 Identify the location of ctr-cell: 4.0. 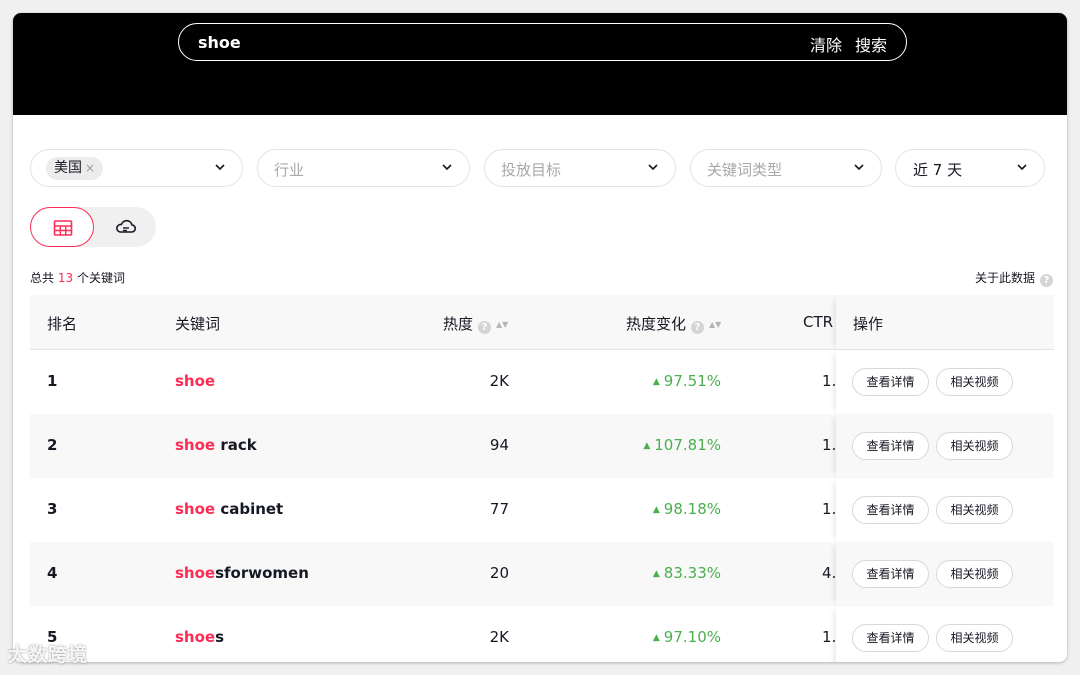
(829, 573).